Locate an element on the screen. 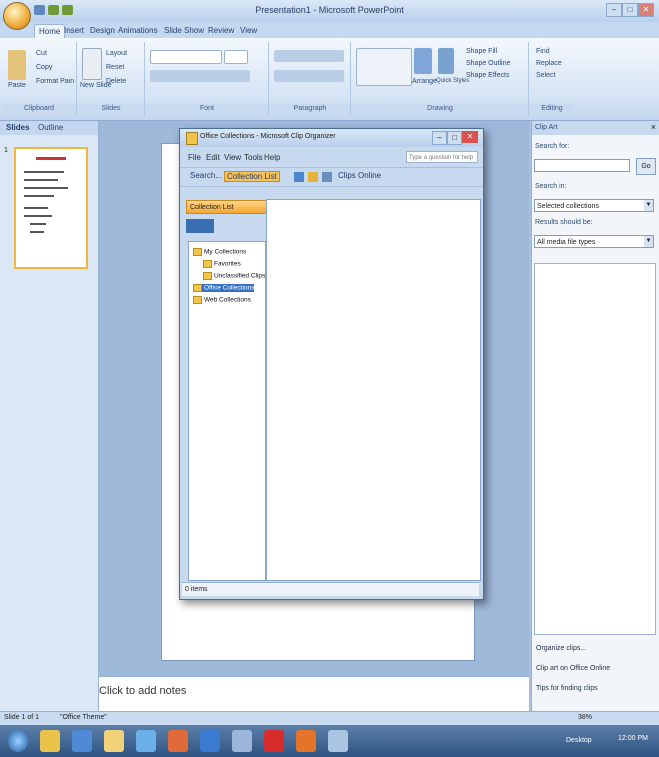 The height and width of the screenshot is (757, 659). slide-thumbnail is located at coordinates (51, 208).